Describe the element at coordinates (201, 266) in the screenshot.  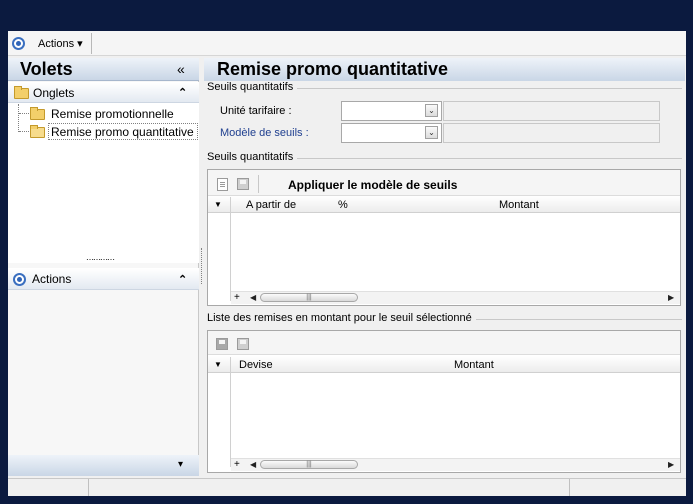
I see `vertical-splitter` at that location.